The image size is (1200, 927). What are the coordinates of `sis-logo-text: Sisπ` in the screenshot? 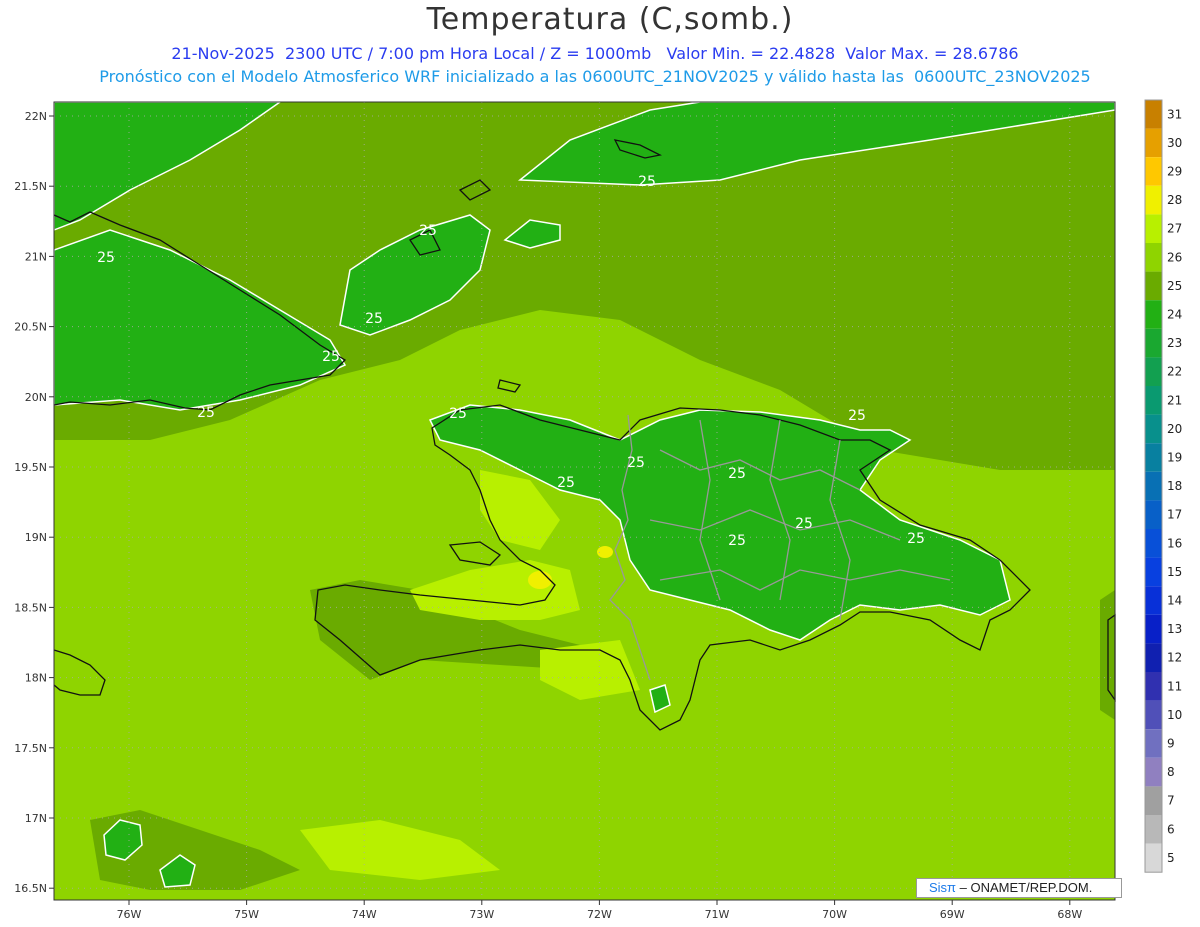 It's located at (943, 887).